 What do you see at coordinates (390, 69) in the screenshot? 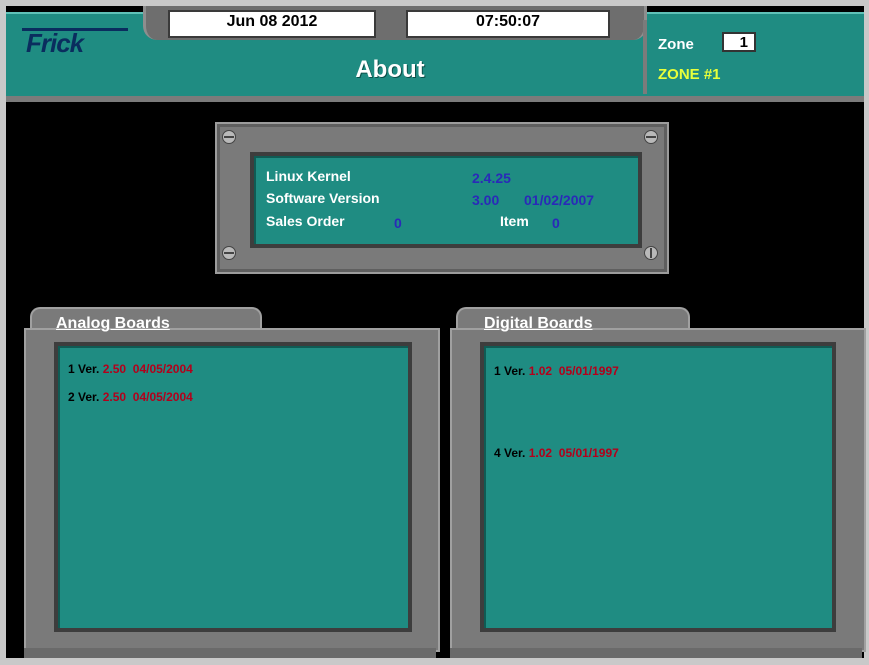
I see `page-title: About` at bounding box center [390, 69].